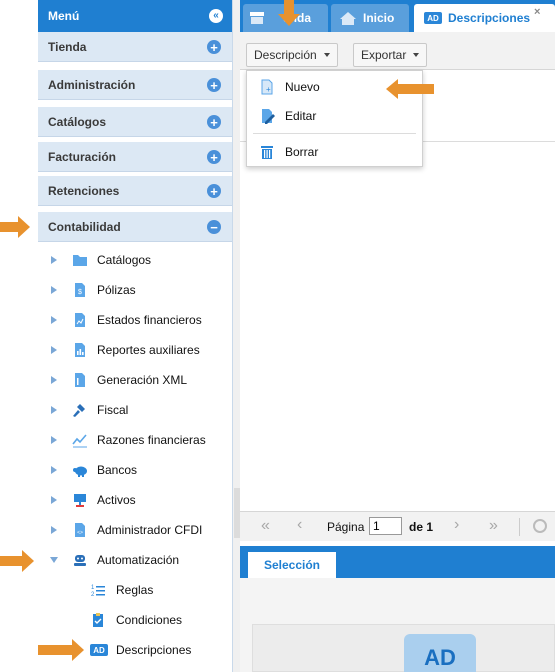 The image size is (555, 672). What do you see at coordinates (98, 620) in the screenshot?
I see `clipboard-icon` at bounding box center [98, 620].